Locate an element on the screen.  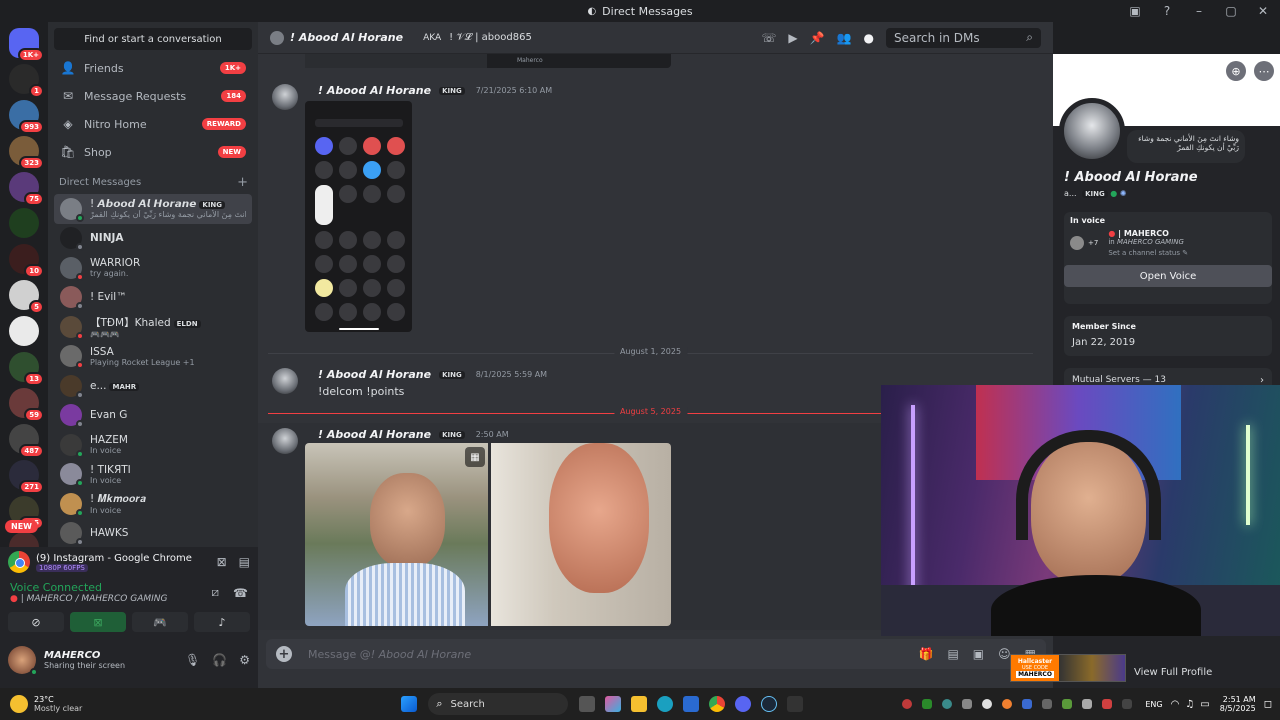
activity-button: 🎮 is located at coordinates (160, 622).